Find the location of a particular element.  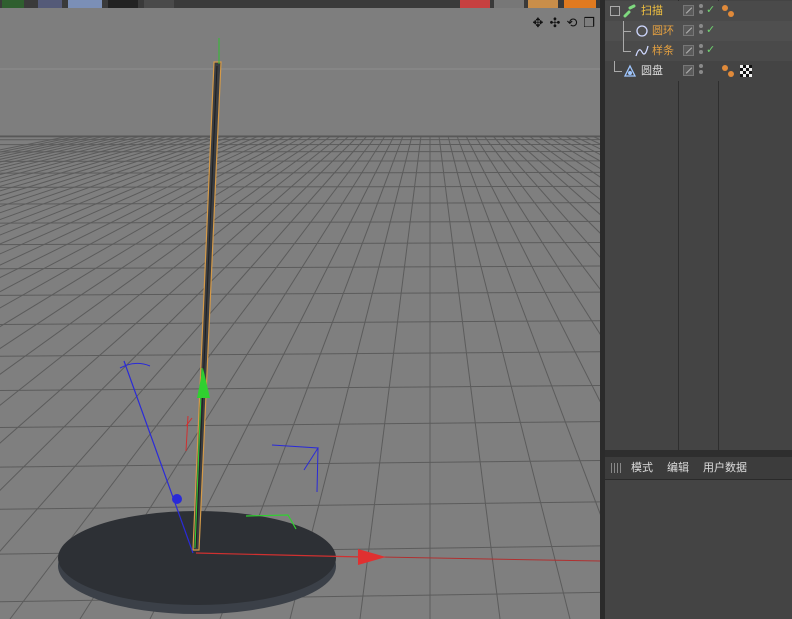

menu-mode: 模式 is located at coordinates (642, 468).